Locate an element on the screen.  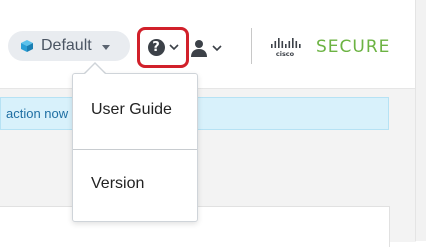
menu-item-label: Version is located at coordinates (118, 183).